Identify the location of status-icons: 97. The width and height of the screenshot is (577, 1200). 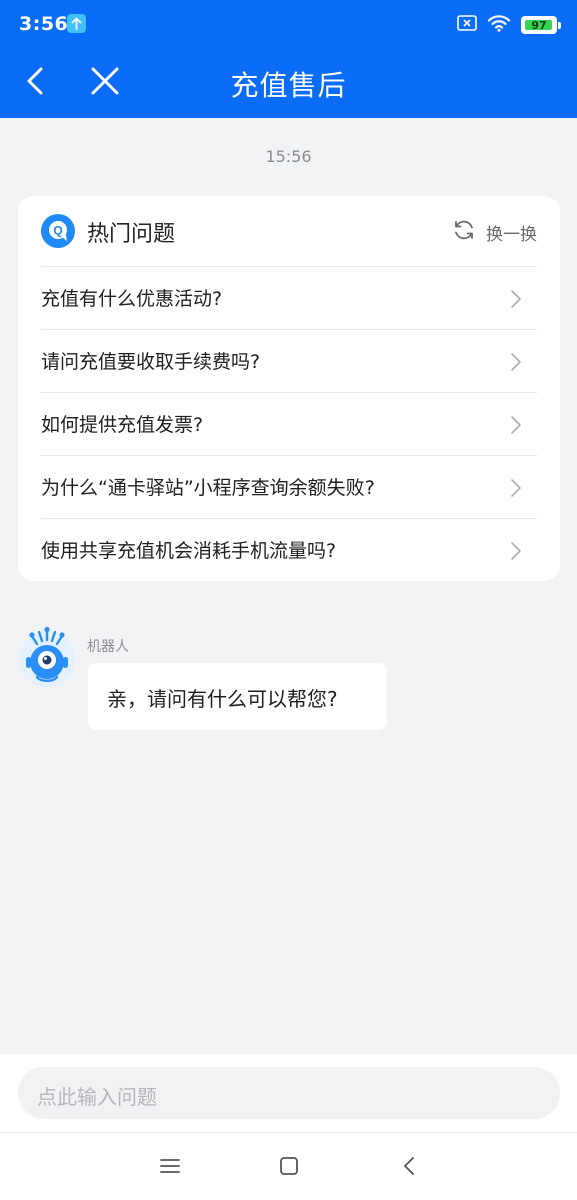
(509, 25).